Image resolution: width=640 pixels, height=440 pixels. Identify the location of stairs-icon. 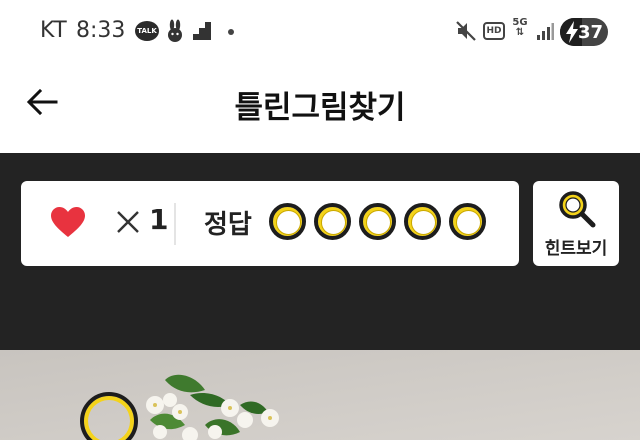
(202, 31).